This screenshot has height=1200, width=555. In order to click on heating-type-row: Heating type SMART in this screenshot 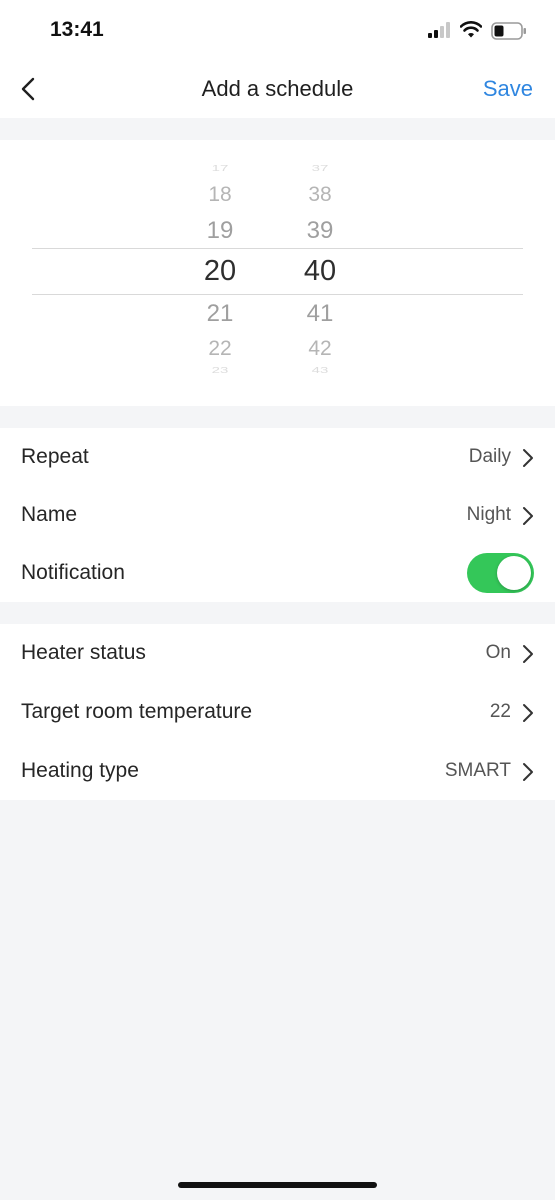, I will do `click(277, 771)`.